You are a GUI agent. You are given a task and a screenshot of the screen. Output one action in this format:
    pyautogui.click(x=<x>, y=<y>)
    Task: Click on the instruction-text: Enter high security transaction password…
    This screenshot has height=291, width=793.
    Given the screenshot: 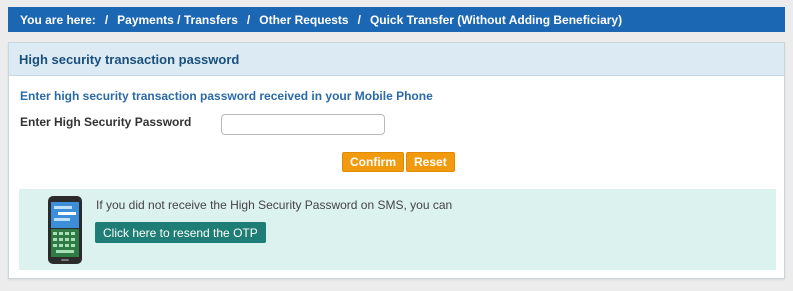 What is the action you would take?
    pyautogui.click(x=226, y=96)
    